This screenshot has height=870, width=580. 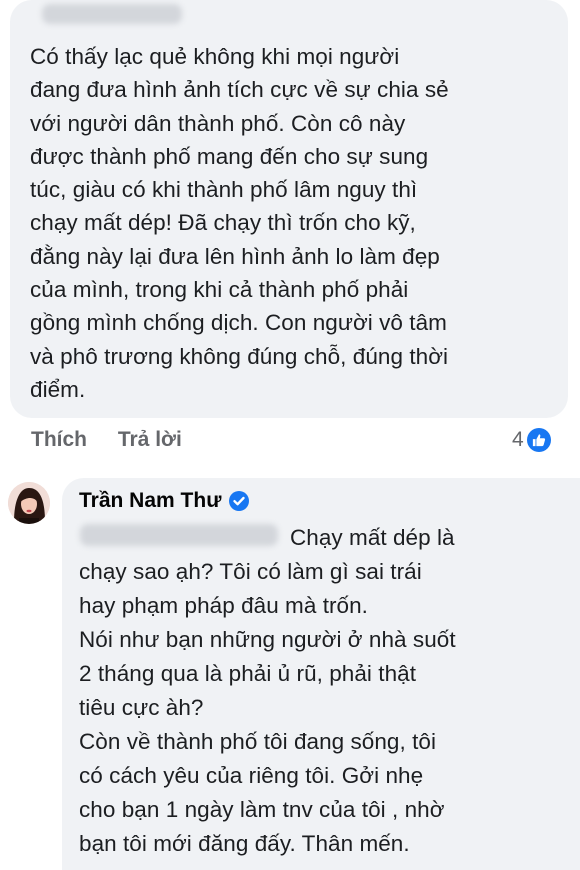 What do you see at coordinates (223, 223) in the screenshot?
I see `comment-line: chạy mất dép! Đã chạy thì trốn cho kỹ,` at bounding box center [223, 223].